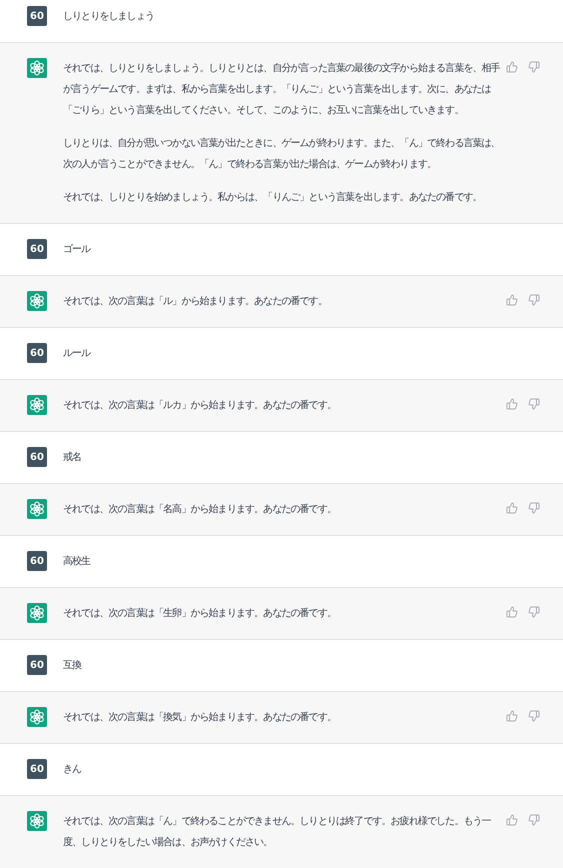 The height and width of the screenshot is (868, 563). Describe the element at coordinates (277, 832) in the screenshot. I see `message-text: それでは、次の言葉は「ん」で終わることができません。しりとりは終了です。お疲れ様でした。もう一度、しりとりをしたい場合は、お声がけください。` at that location.